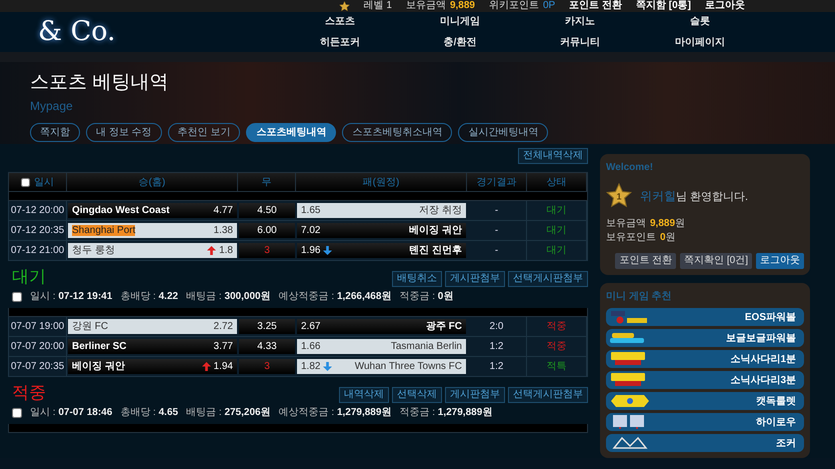 Image resolution: width=835 pixels, height=469 pixels. Describe the element at coordinates (445, 413) in the screenshot. I see `summary-text: 적중금 : 1,279,889원` at that location.